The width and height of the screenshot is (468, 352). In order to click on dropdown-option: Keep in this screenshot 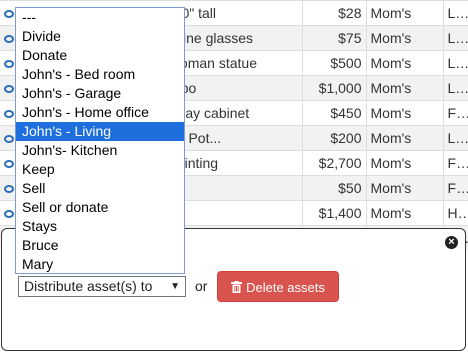, I will do `click(100, 169)`.